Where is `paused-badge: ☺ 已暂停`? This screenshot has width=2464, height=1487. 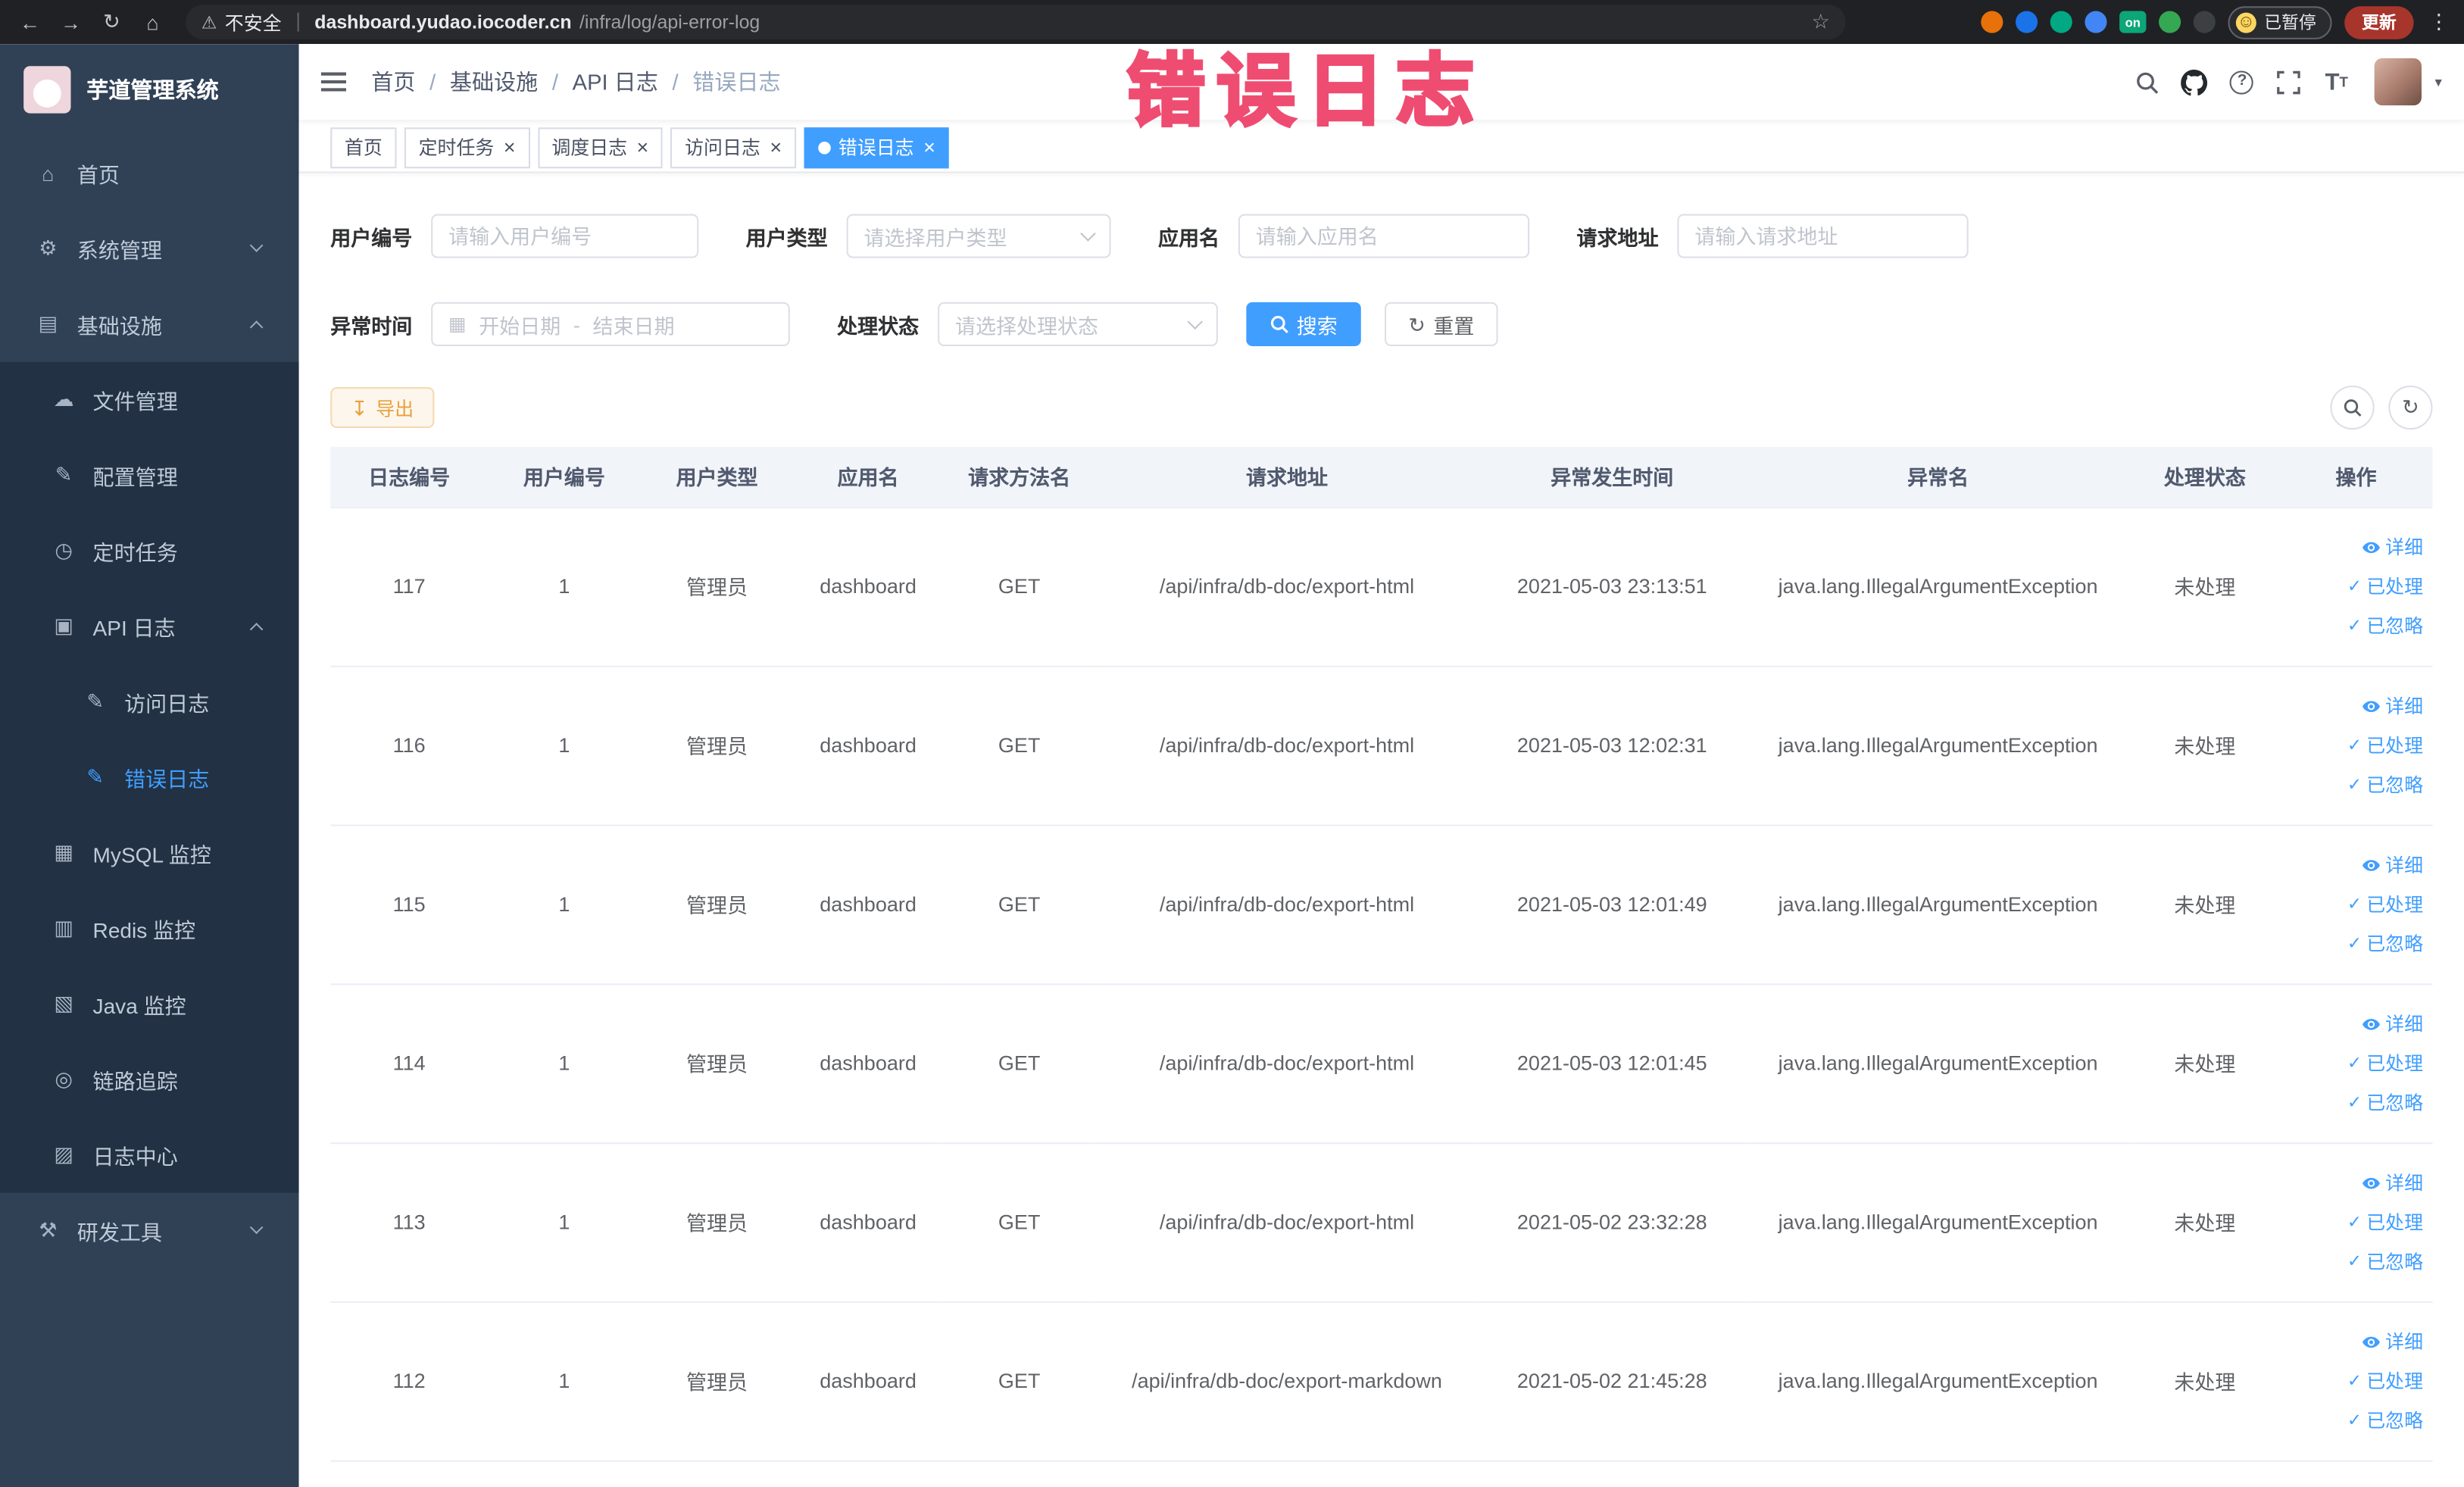 paused-badge: ☺ 已暂停 is located at coordinates (2280, 22).